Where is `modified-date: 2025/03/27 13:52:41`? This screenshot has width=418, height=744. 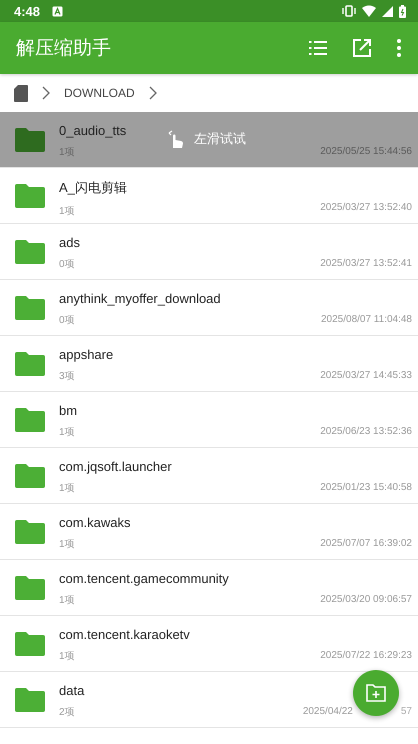
modified-date: 2025/03/27 13:52:41 is located at coordinates (366, 263).